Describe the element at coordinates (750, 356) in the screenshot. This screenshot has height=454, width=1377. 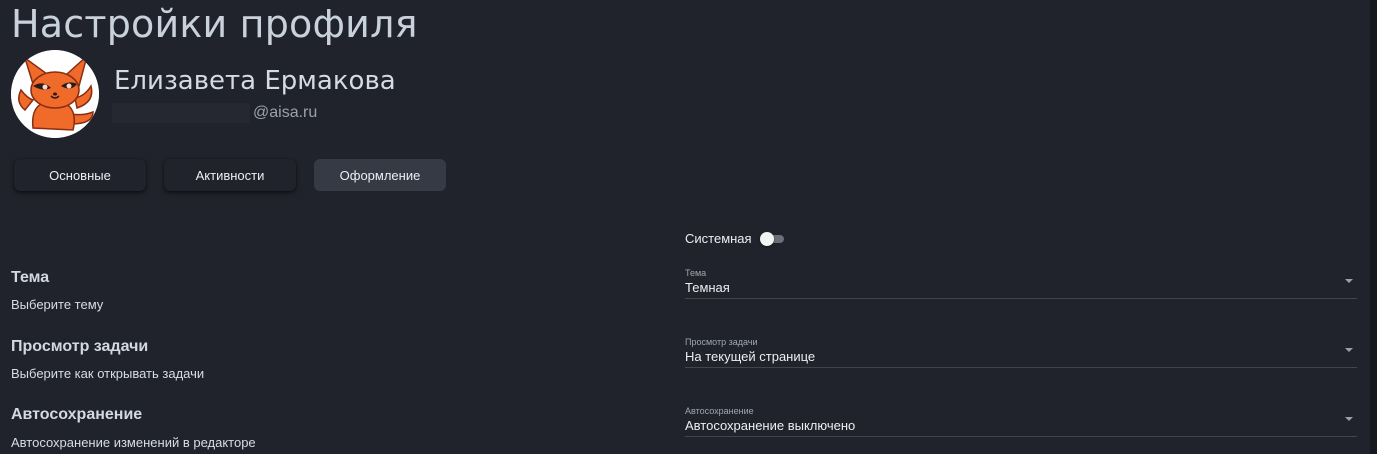
I see `task-view-select-value: На текущей странице` at that location.